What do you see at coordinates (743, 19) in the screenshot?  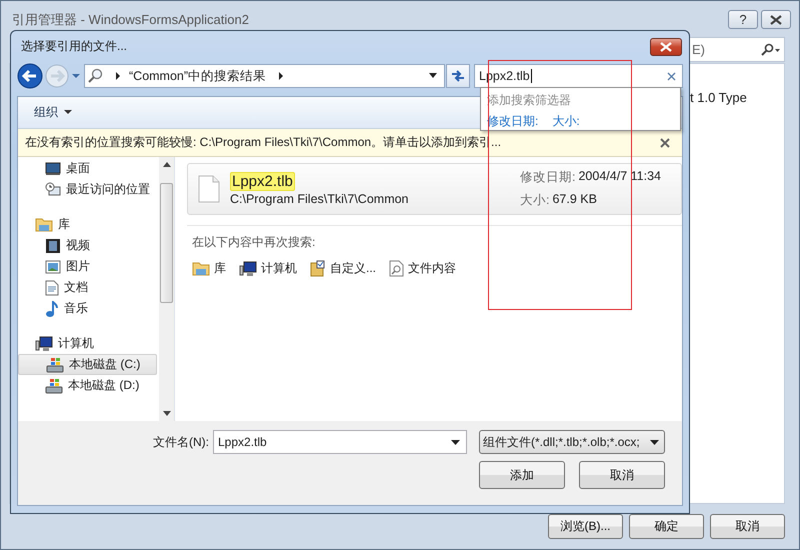 I see `help-button: ?` at bounding box center [743, 19].